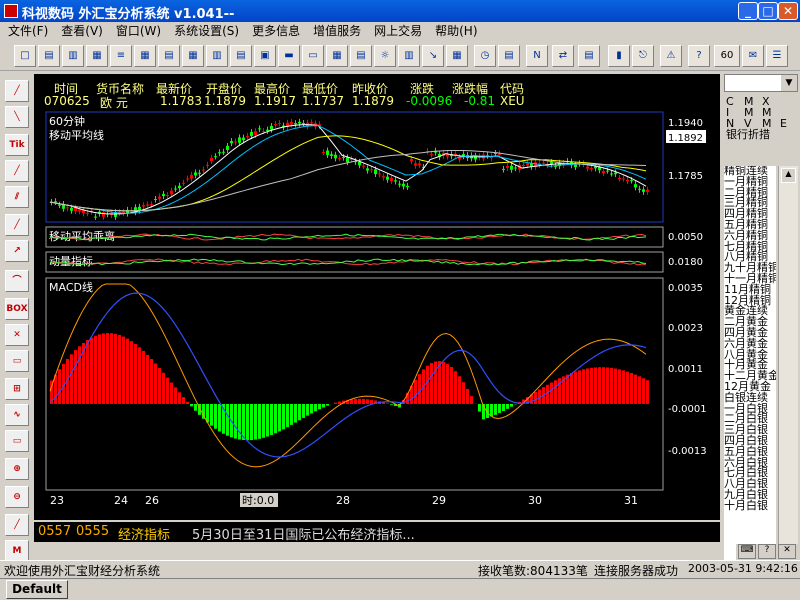 The image size is (800, 600). I want to click on tile-icon: ▦, so click(337, 56).